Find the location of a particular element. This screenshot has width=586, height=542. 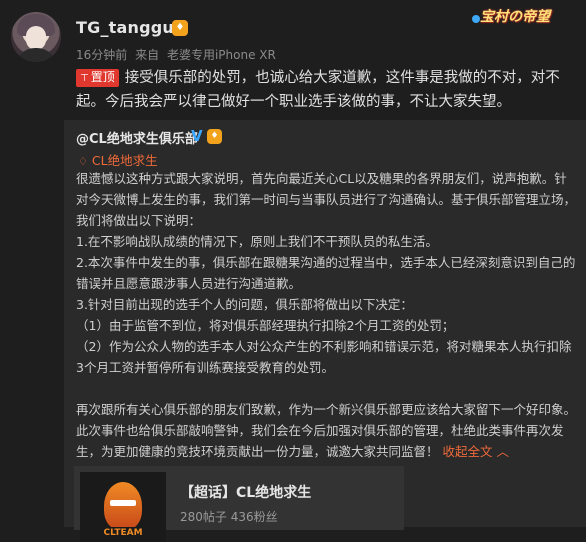

user-avatar is located at coordinates (36, 37).